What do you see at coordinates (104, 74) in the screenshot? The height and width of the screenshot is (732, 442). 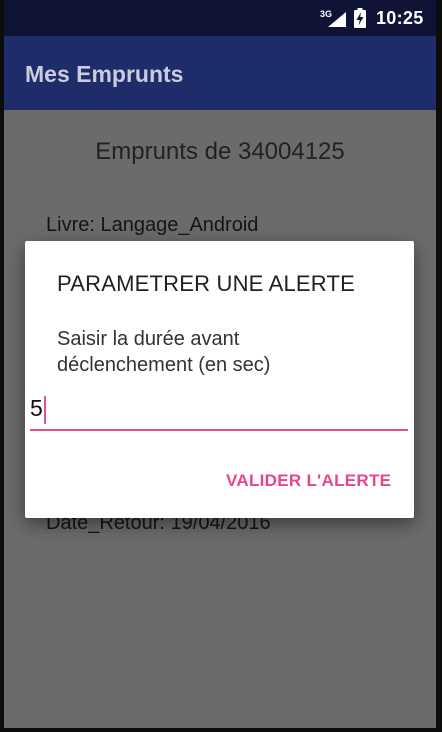 I see `app-title: Mes Emprunts` at bounding box center [104, 74].